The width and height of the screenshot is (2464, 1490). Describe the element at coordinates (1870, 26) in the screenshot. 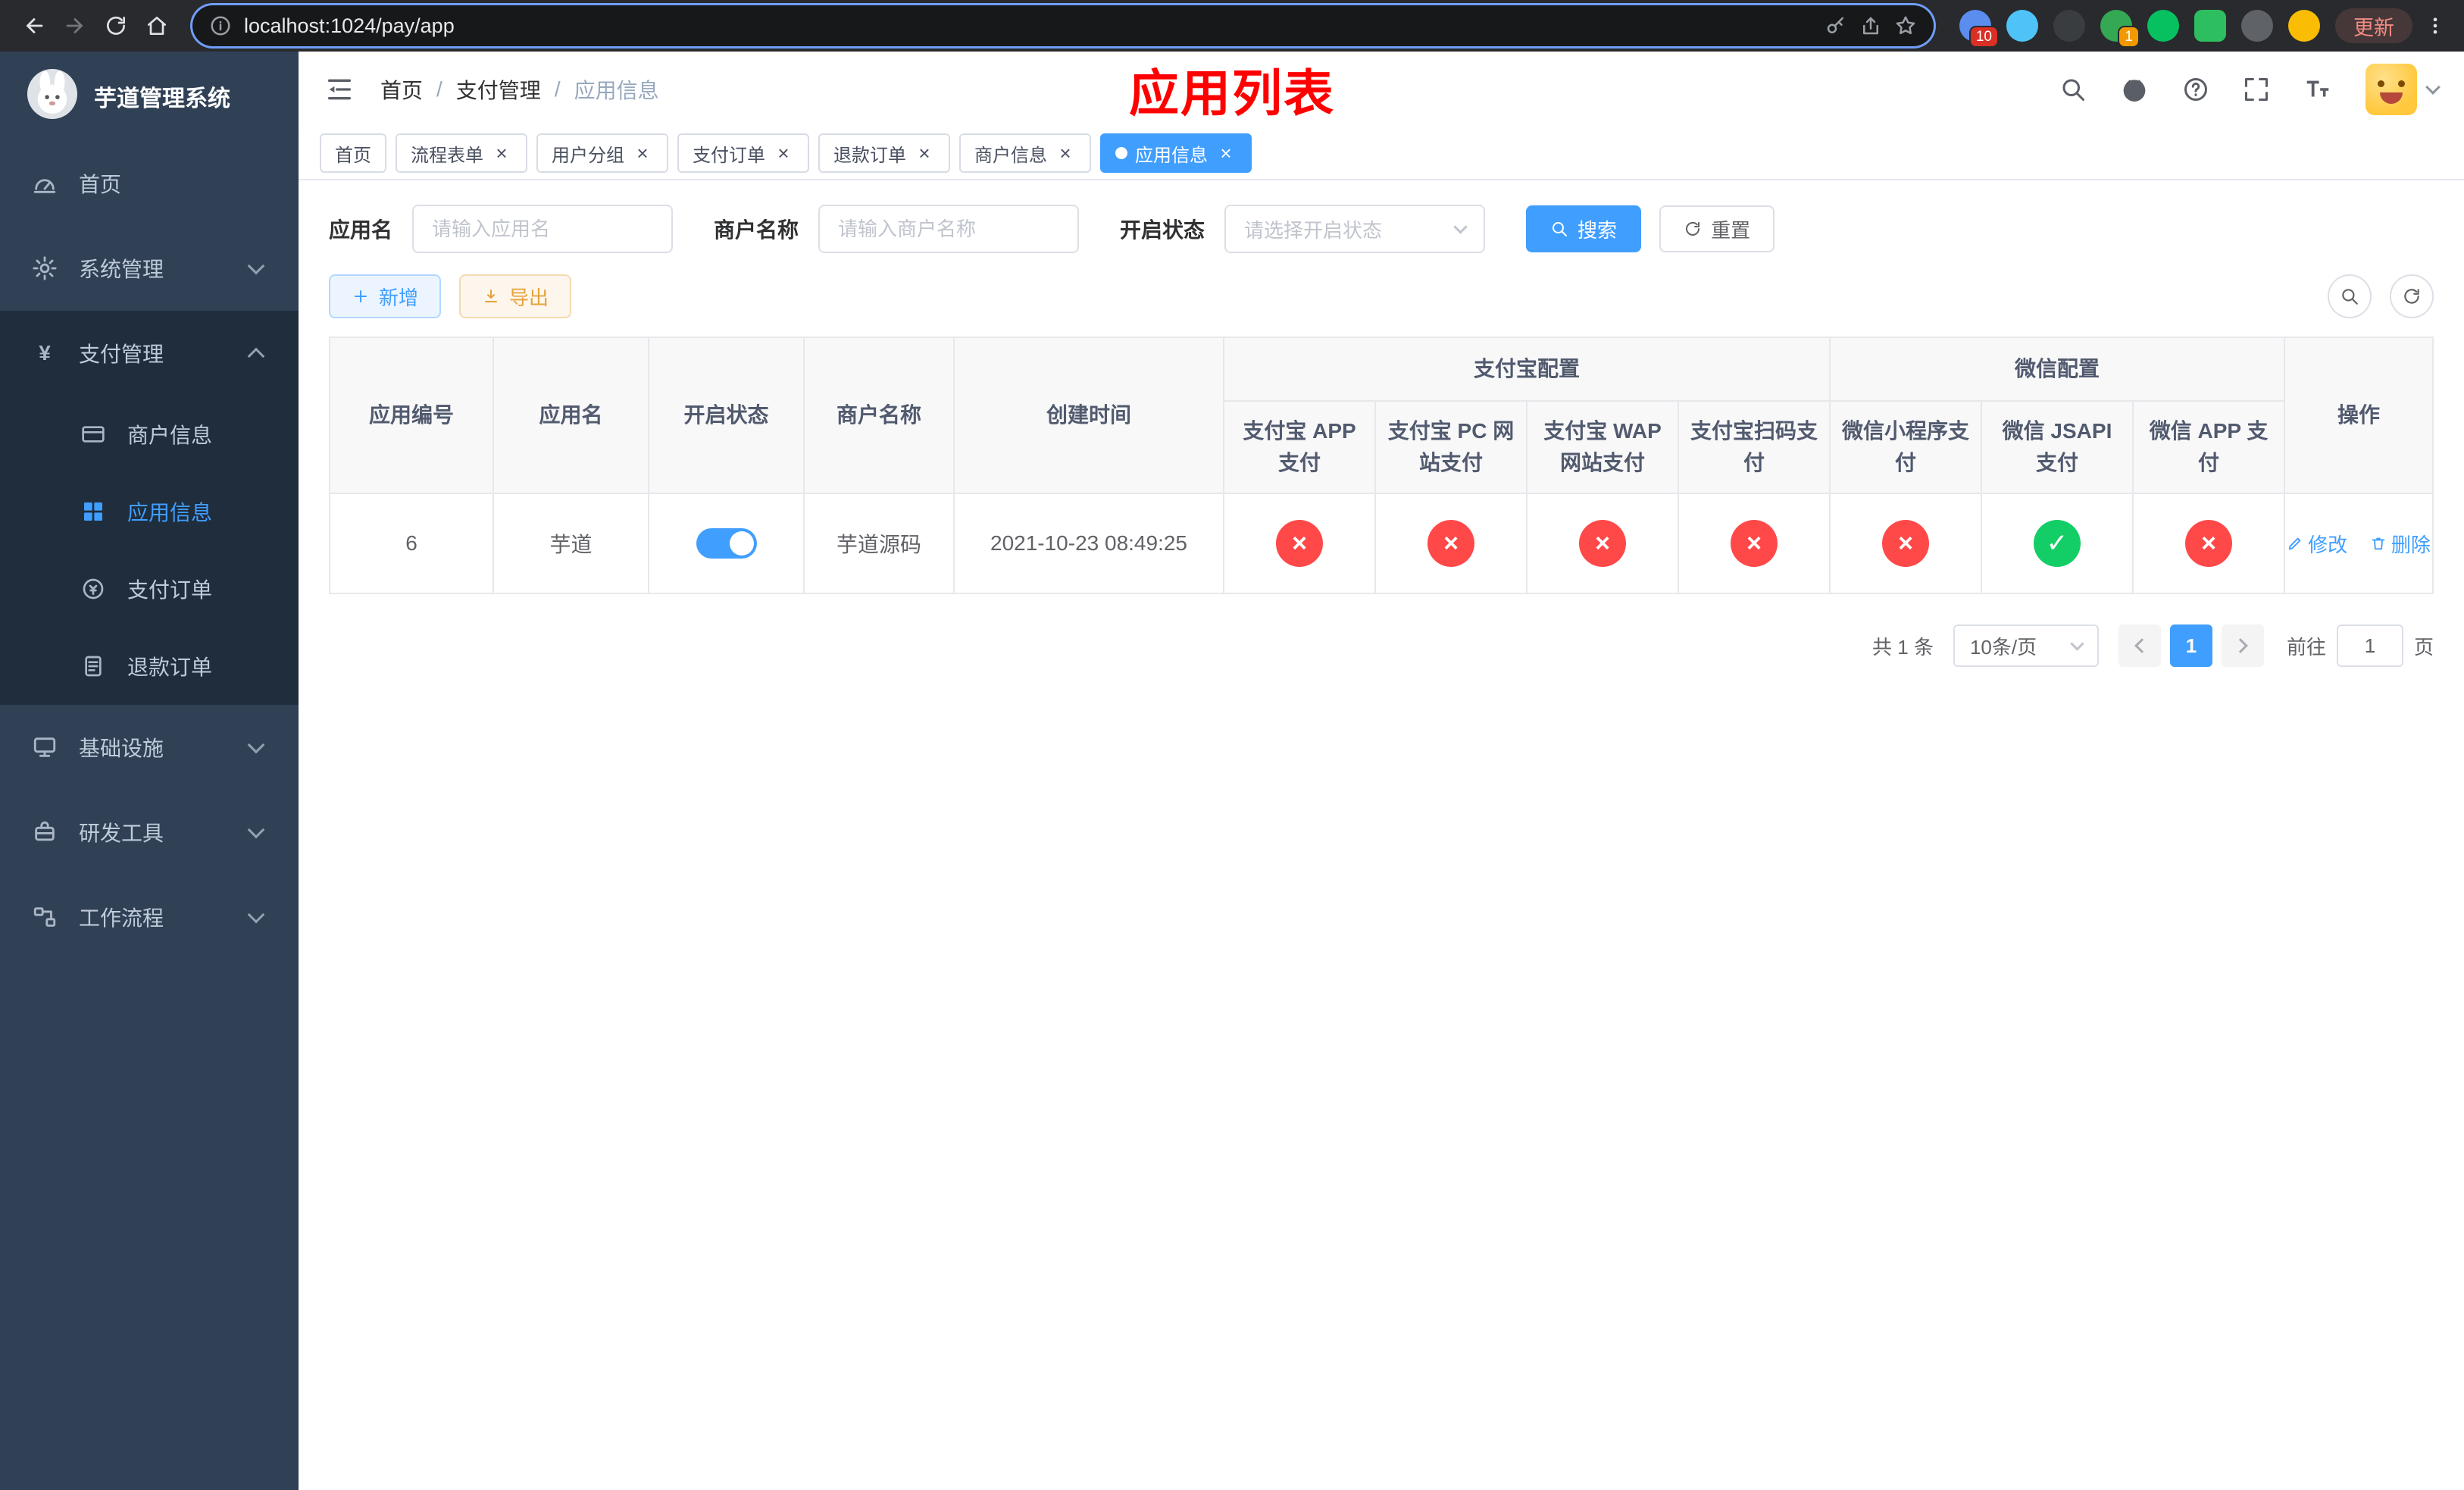

I see `share-icon` at that location.